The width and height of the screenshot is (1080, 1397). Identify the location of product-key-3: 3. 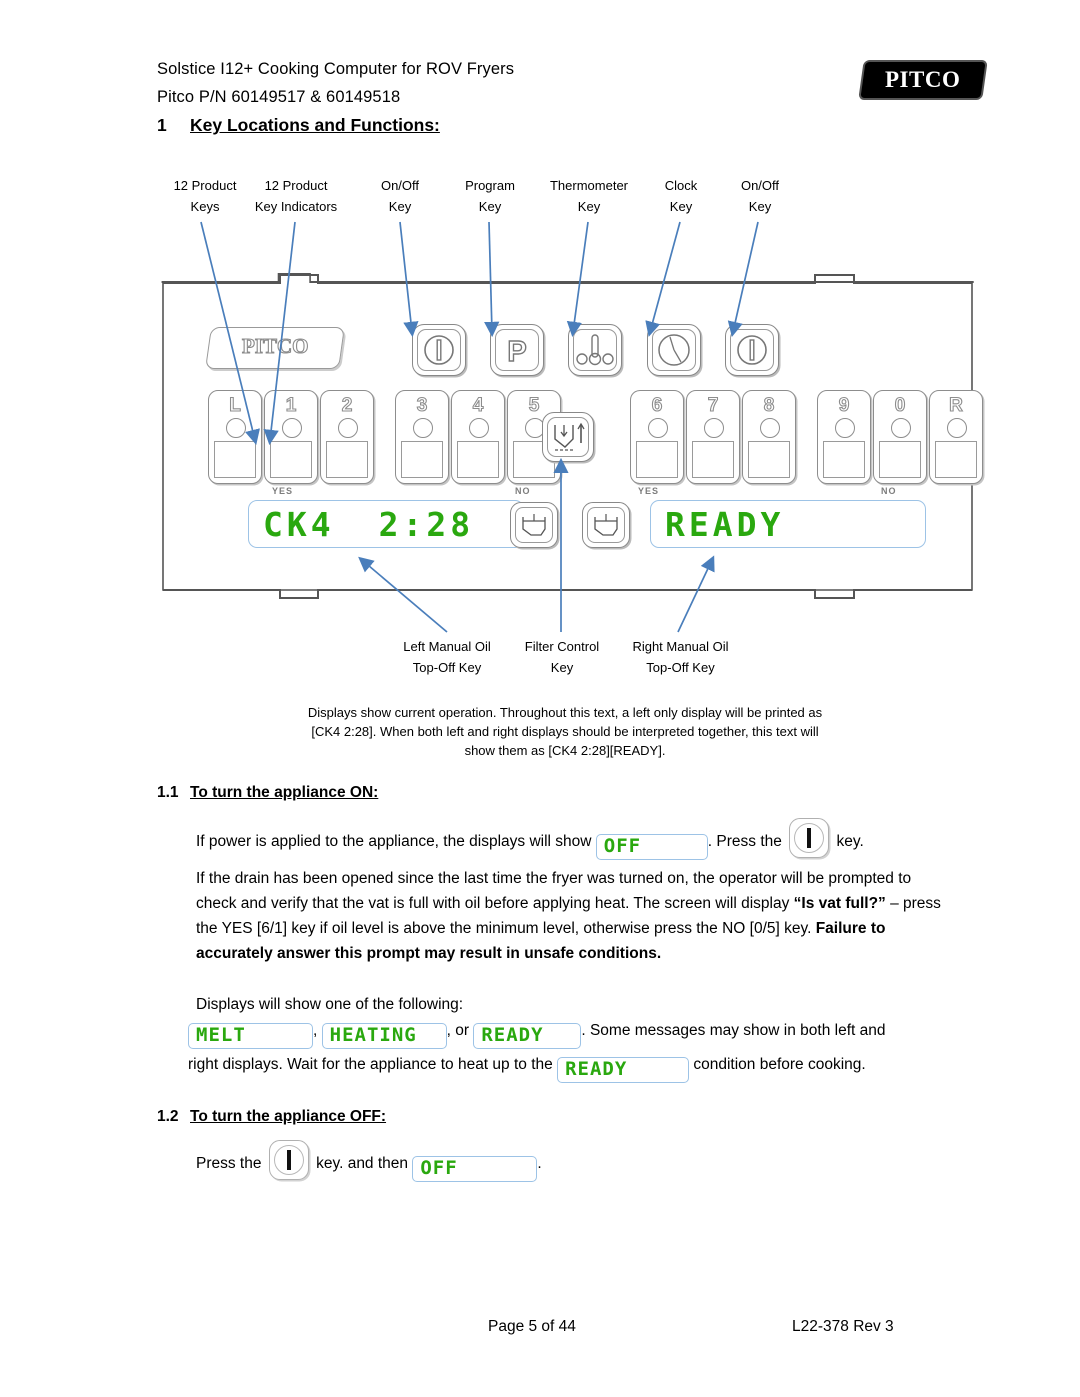
(422, 437).